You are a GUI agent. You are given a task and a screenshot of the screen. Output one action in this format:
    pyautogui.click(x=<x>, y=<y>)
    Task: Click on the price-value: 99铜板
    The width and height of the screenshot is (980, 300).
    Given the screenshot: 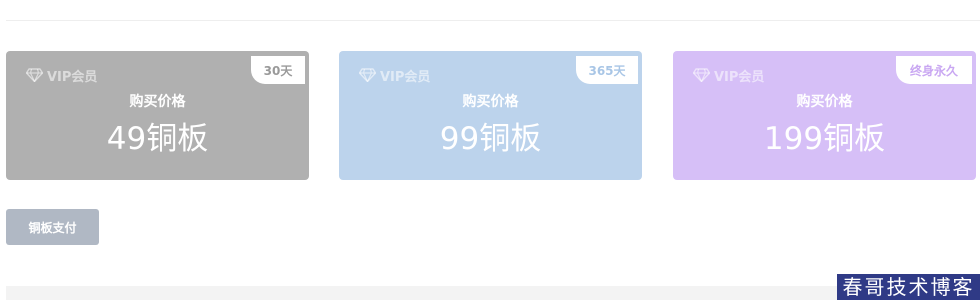 What is the action you would take?
    pyautogui.click(x=490, y=139)
    